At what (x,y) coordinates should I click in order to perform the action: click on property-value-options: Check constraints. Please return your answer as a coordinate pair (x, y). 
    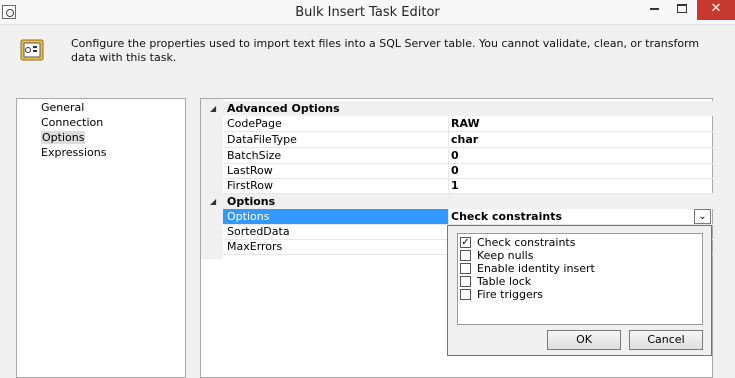
    Looking at the image, I should click on (506, 216).